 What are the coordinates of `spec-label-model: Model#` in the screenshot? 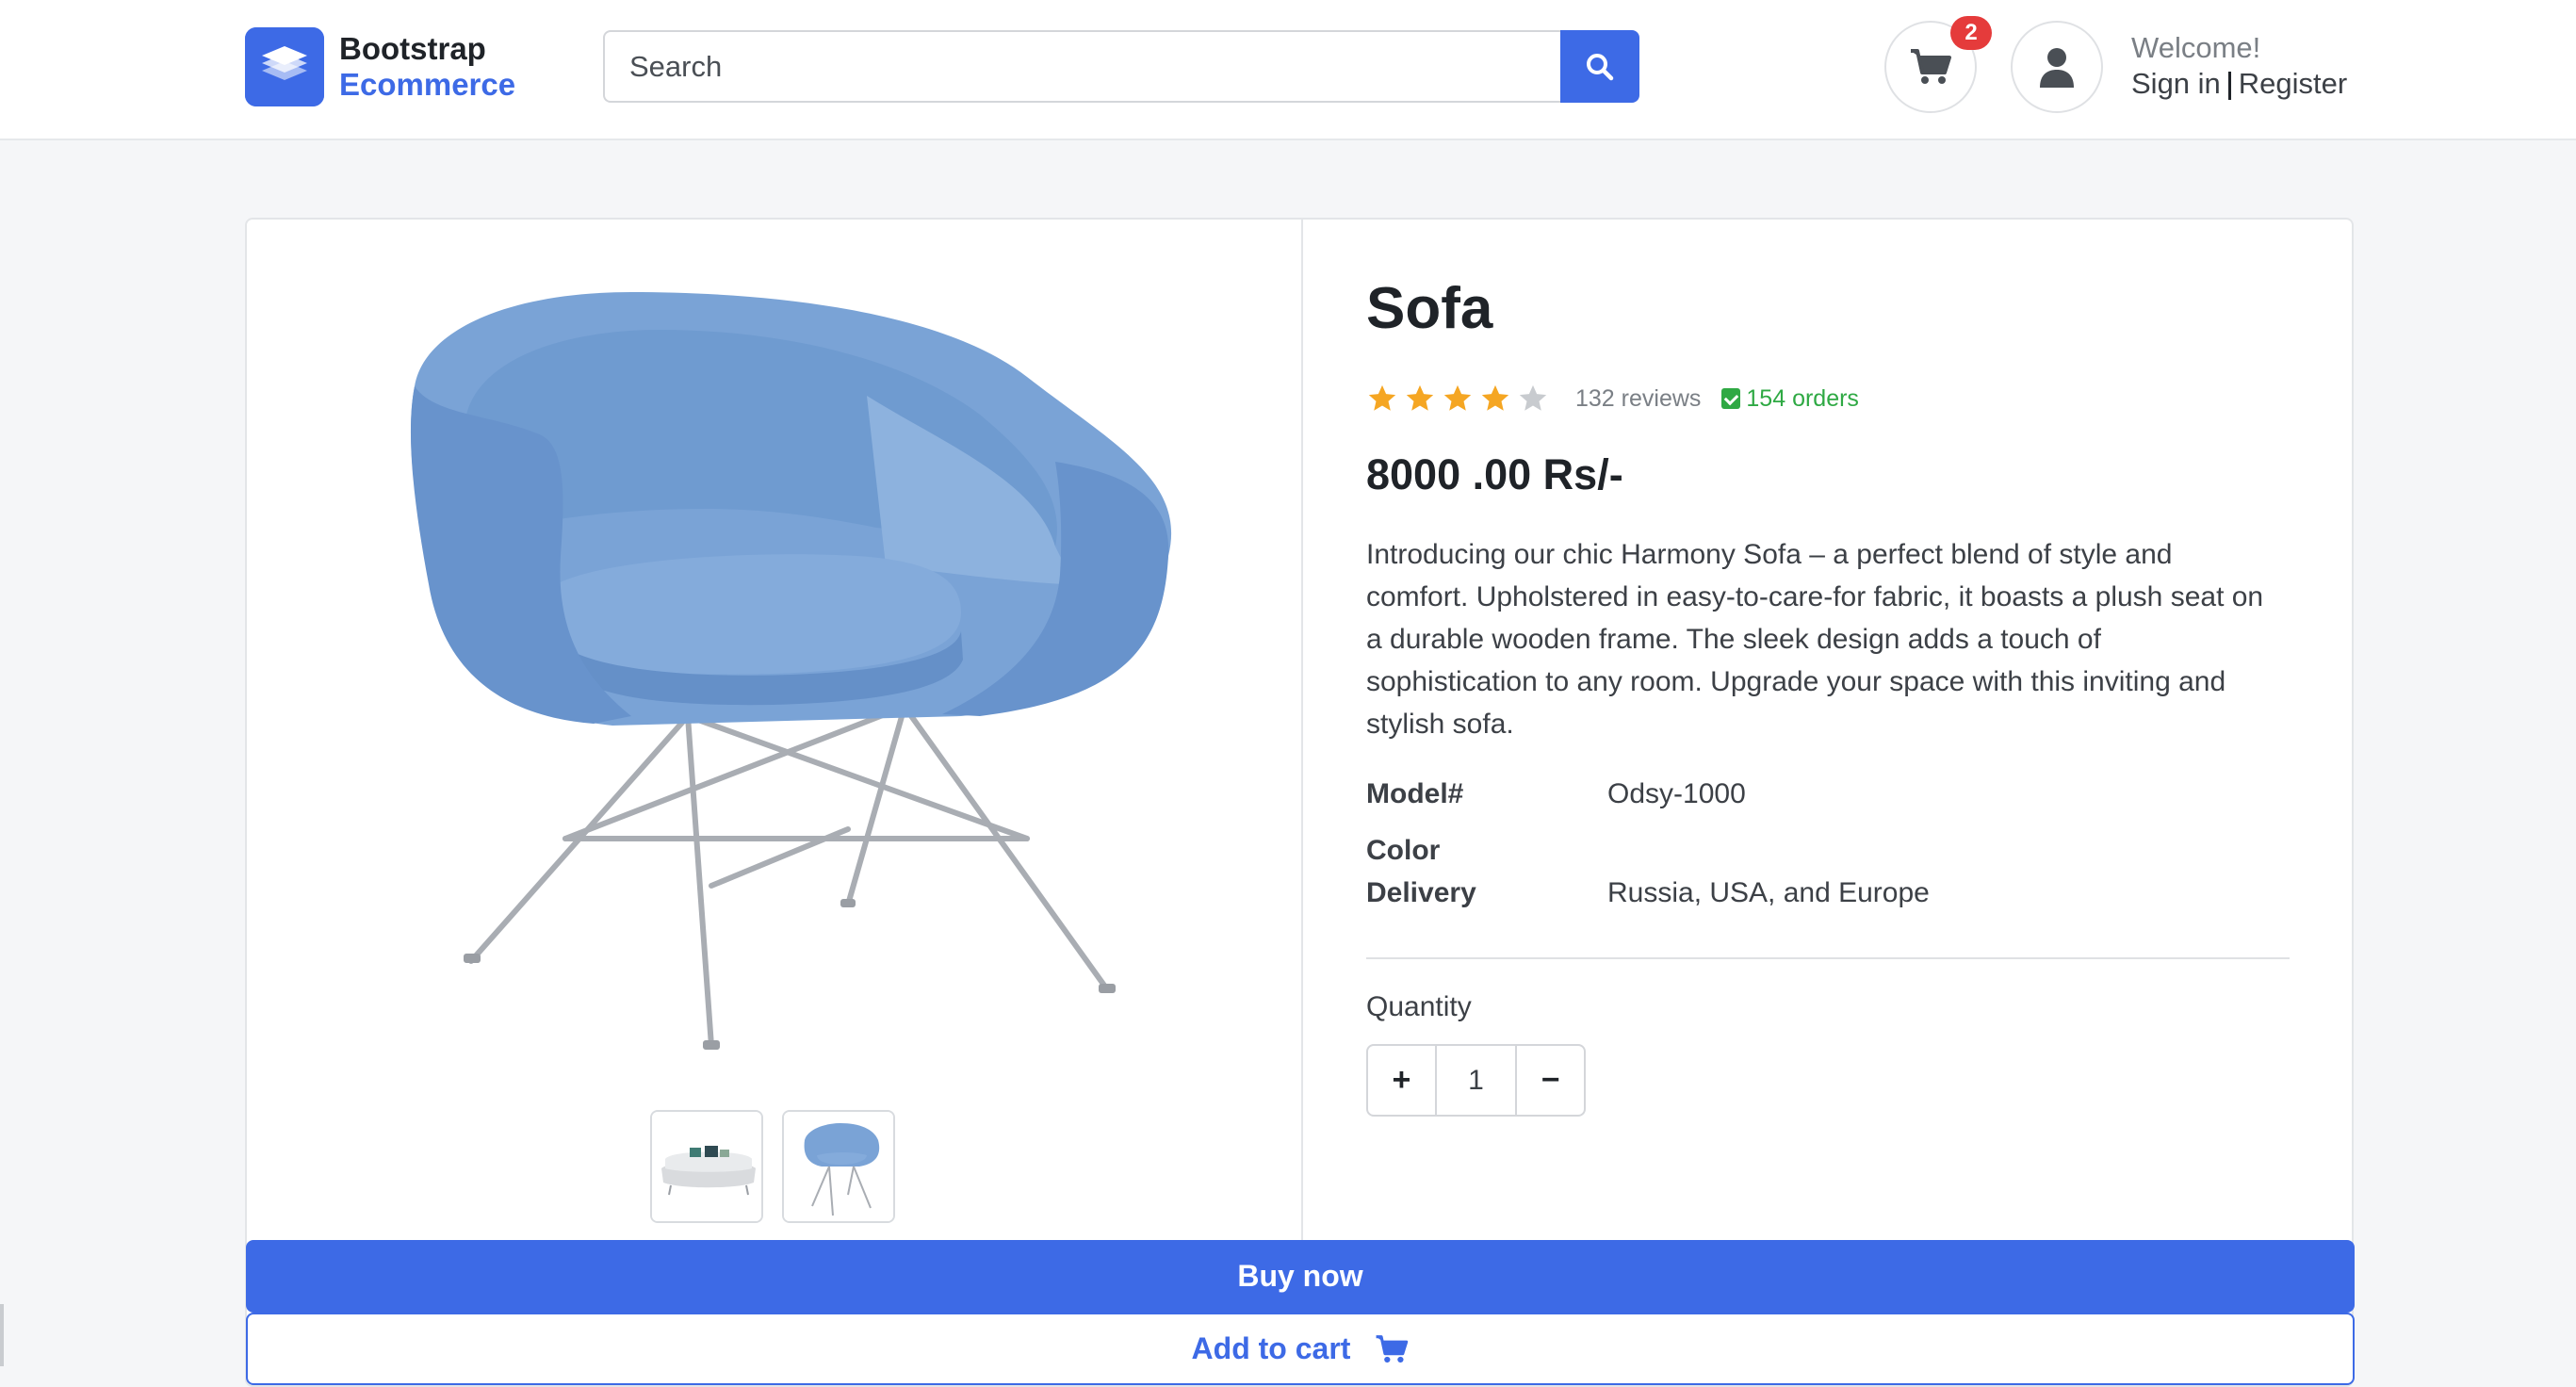 It's located at (1415, 793).